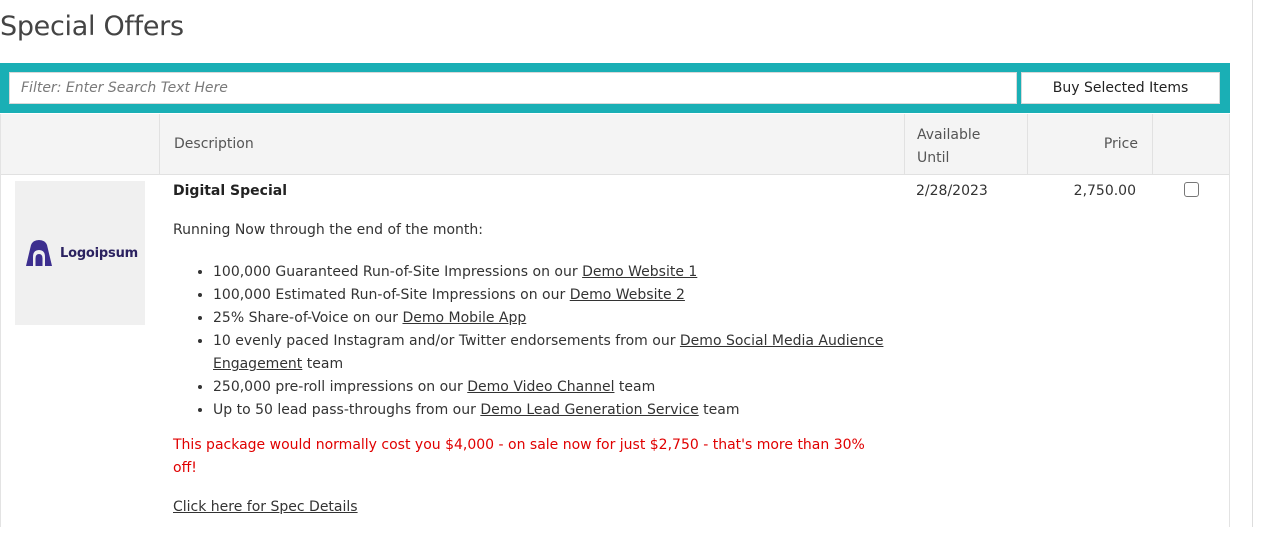 The image size is (1265, 535). I want to click on logo-mark-icon, so click(39, 253).